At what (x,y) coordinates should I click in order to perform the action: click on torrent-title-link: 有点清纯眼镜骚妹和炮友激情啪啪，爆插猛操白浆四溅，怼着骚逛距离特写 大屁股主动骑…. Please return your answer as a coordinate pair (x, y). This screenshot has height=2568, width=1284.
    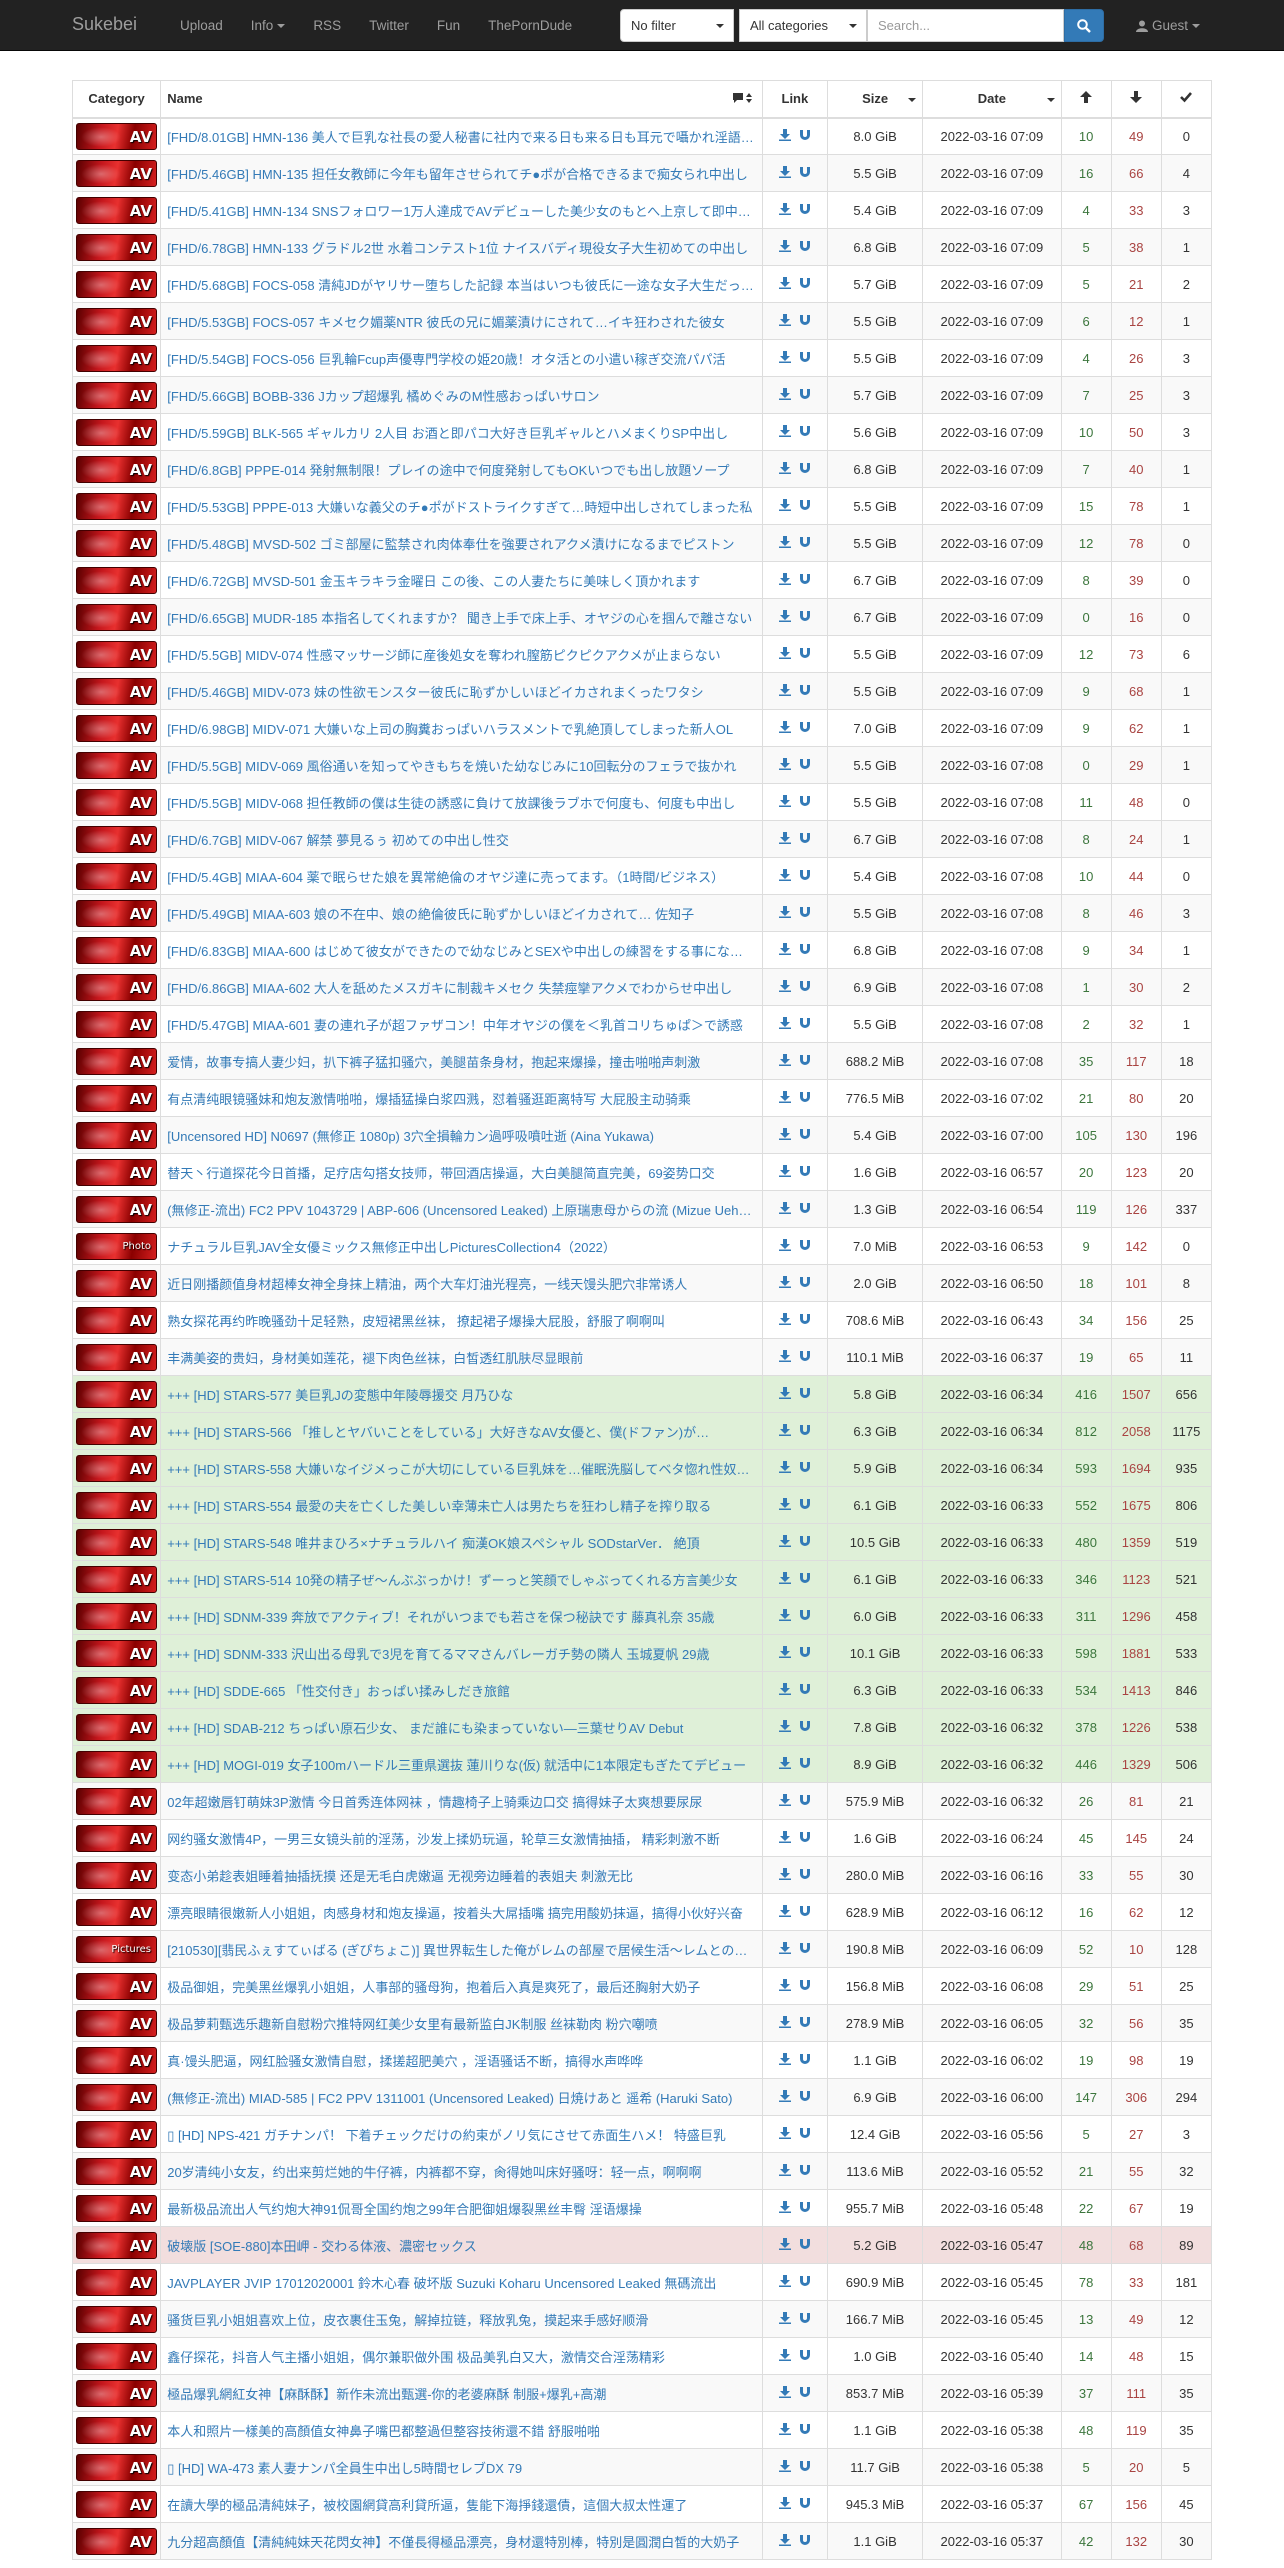
    Looking at the image, I should click on (461, 1098).